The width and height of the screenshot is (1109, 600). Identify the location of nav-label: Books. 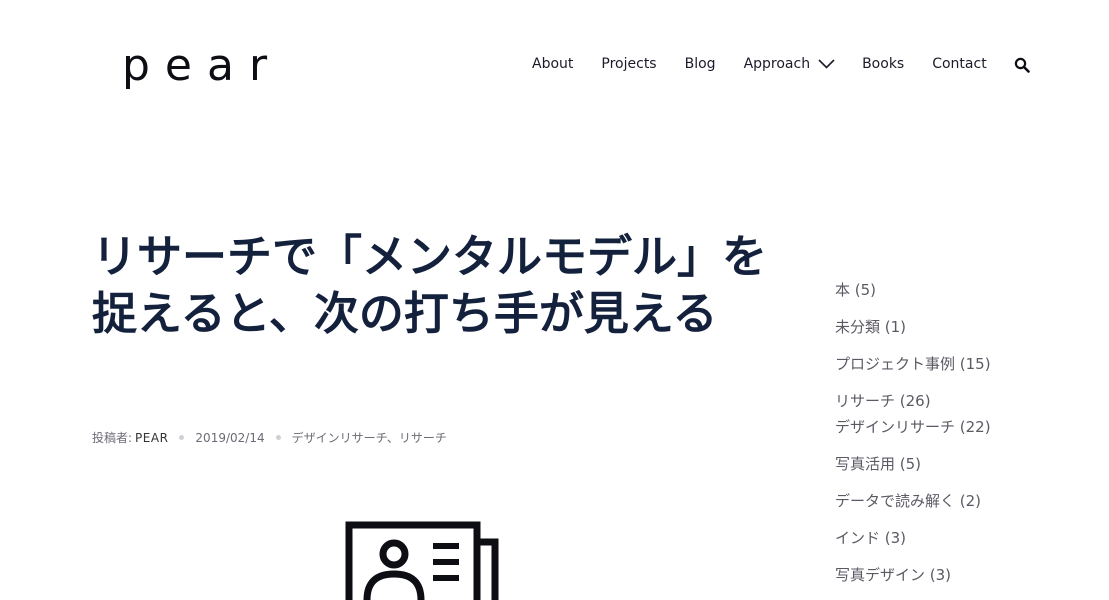
(883, 64).